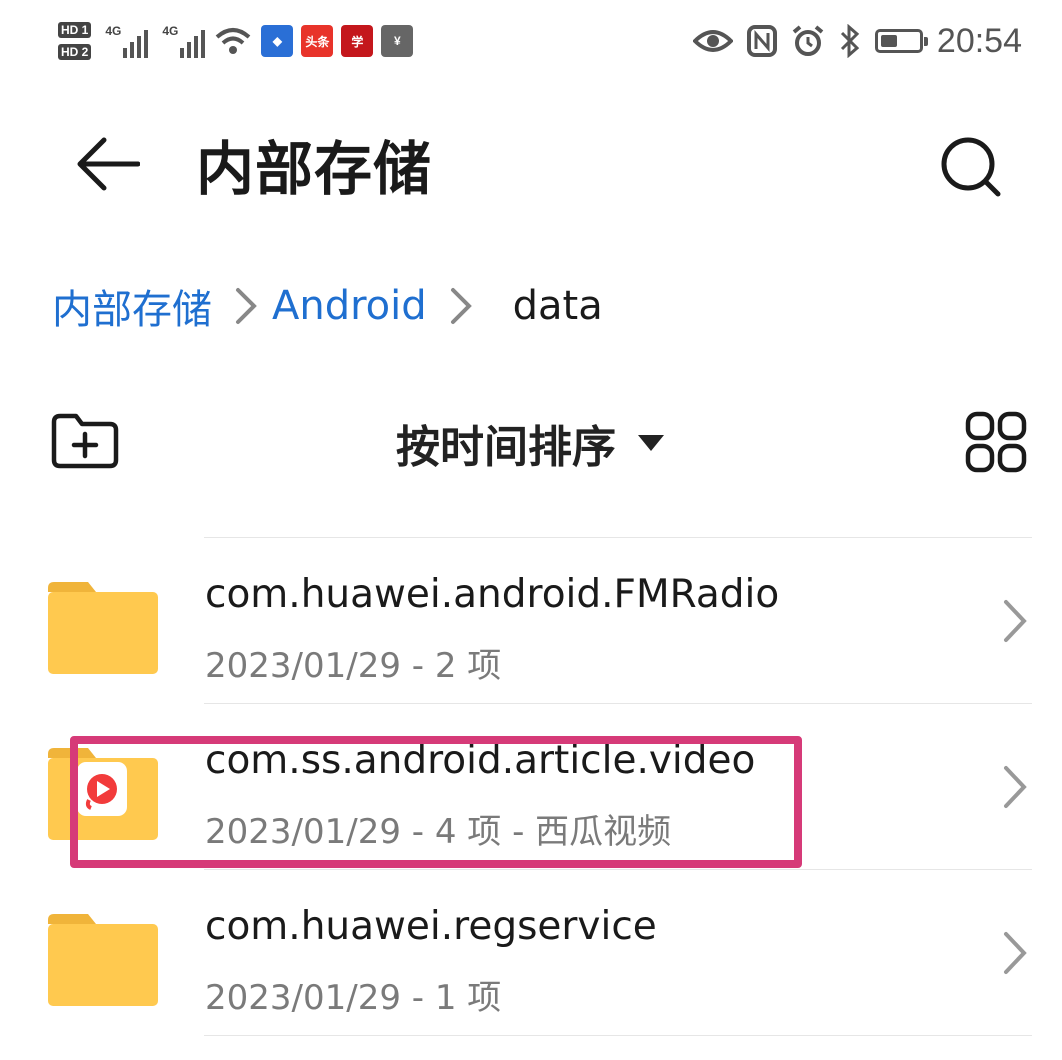 The image size is (1062, 1060). What do you see at coordinates (557, 306) in the screenshot?
I see `breadcrumb-current: data` at bounding box center [557, 306].